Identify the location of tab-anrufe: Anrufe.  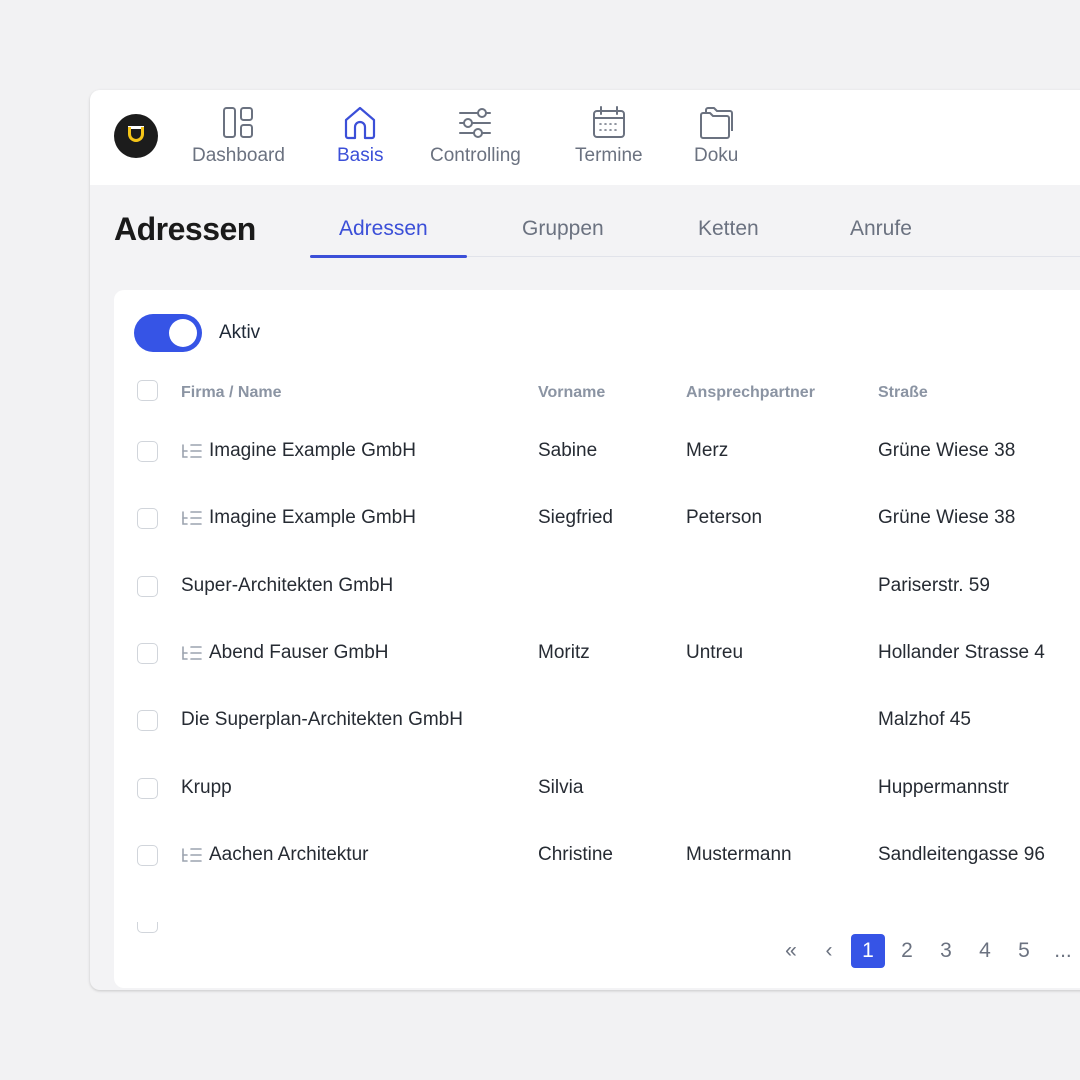
(881, 229).